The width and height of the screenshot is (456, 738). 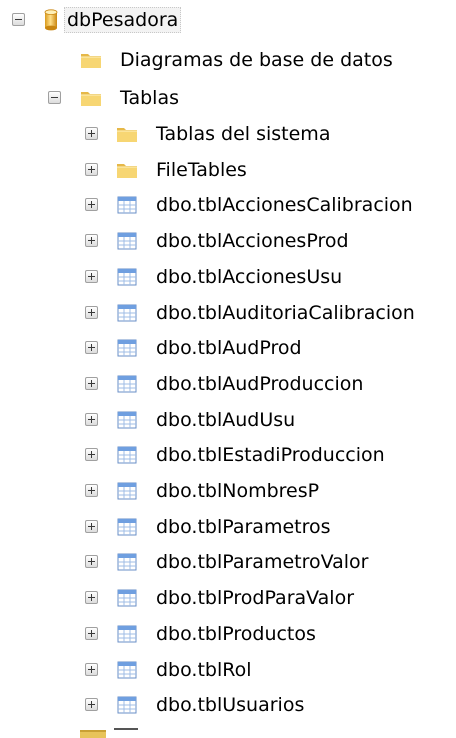 I want to click on tree-node-child: dbo.tblAccionesCalibracion, so click(x=228, y=205).